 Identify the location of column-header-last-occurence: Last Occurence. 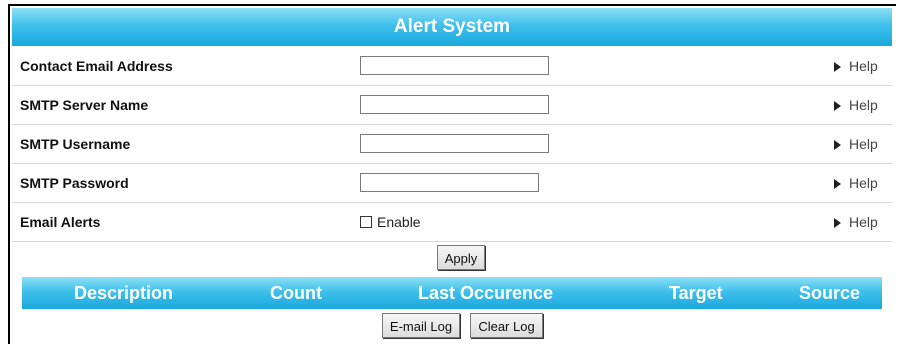
(486, 293).